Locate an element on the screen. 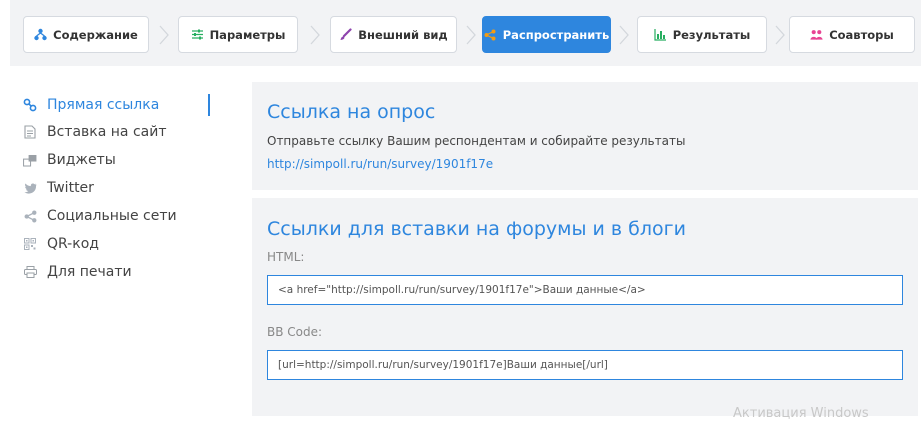 This screenshot has width=921, height=422. brush-icon is located at coordinates (345, 34).